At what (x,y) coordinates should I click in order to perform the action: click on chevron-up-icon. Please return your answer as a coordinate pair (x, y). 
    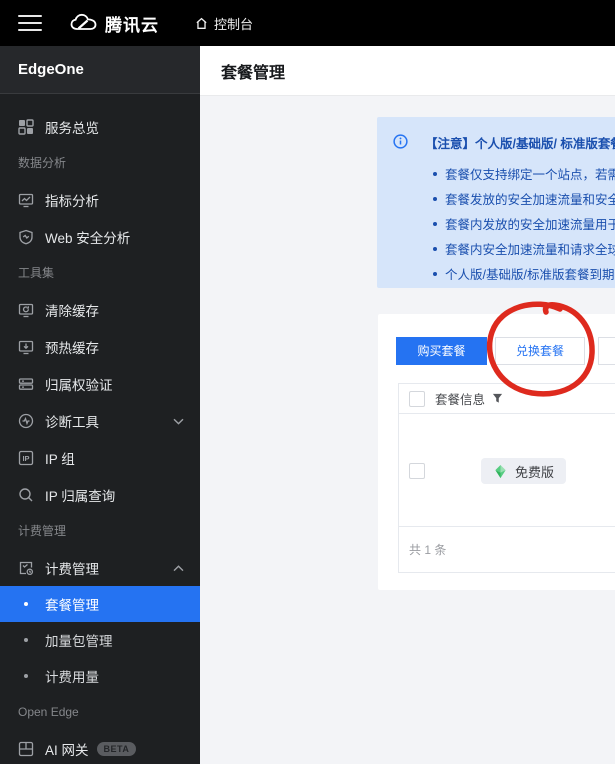
    Looking at the image, I should click on (178, 567).